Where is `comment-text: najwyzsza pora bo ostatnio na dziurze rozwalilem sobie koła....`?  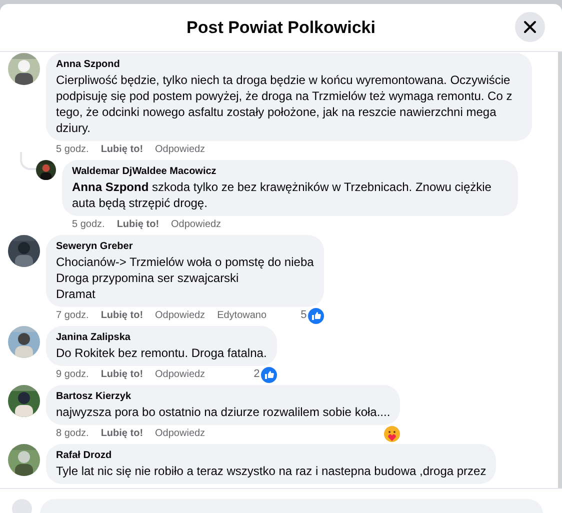 comment-text: najwyzsza pora bo ostatnio na dziurze rozwalilem sobie koła.... is located at coordinates (223, 412).